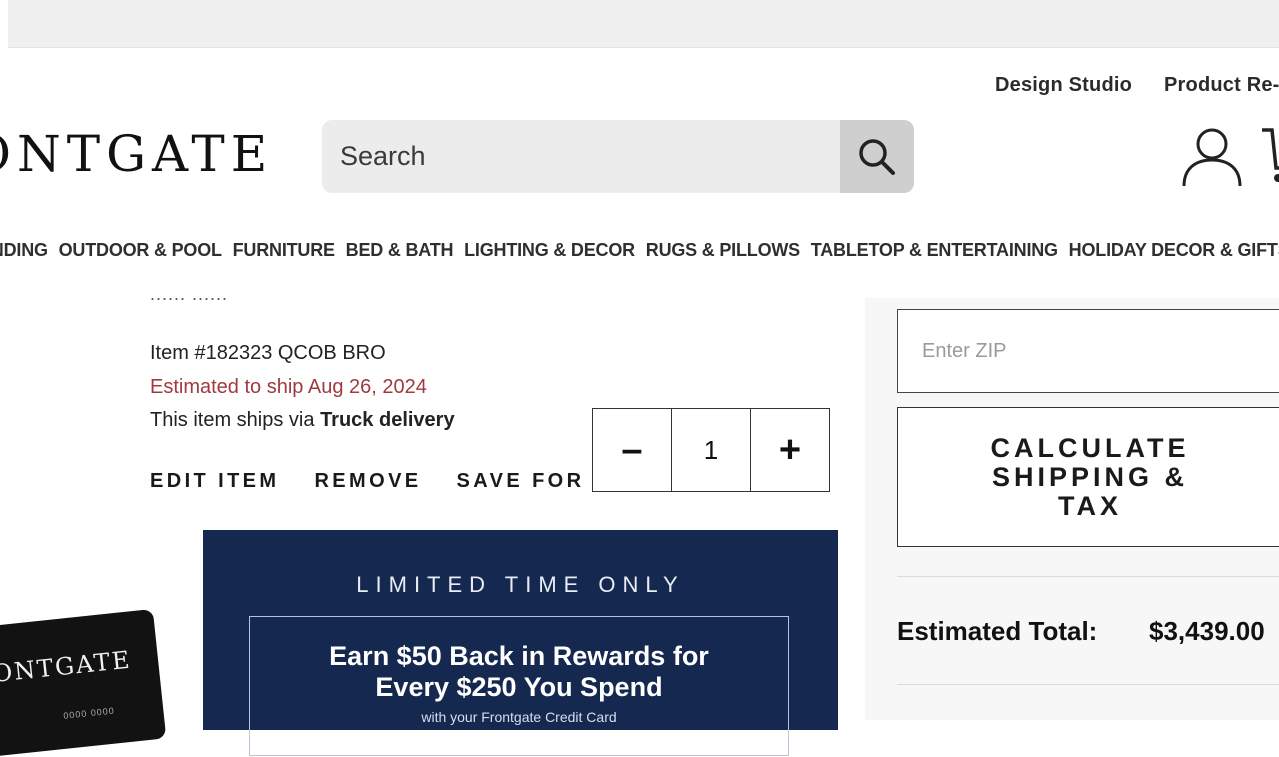  What do you see at coordinates (1088, 351) in the screenshot?
I see `zip-input` at bounding box center [1088, 351].